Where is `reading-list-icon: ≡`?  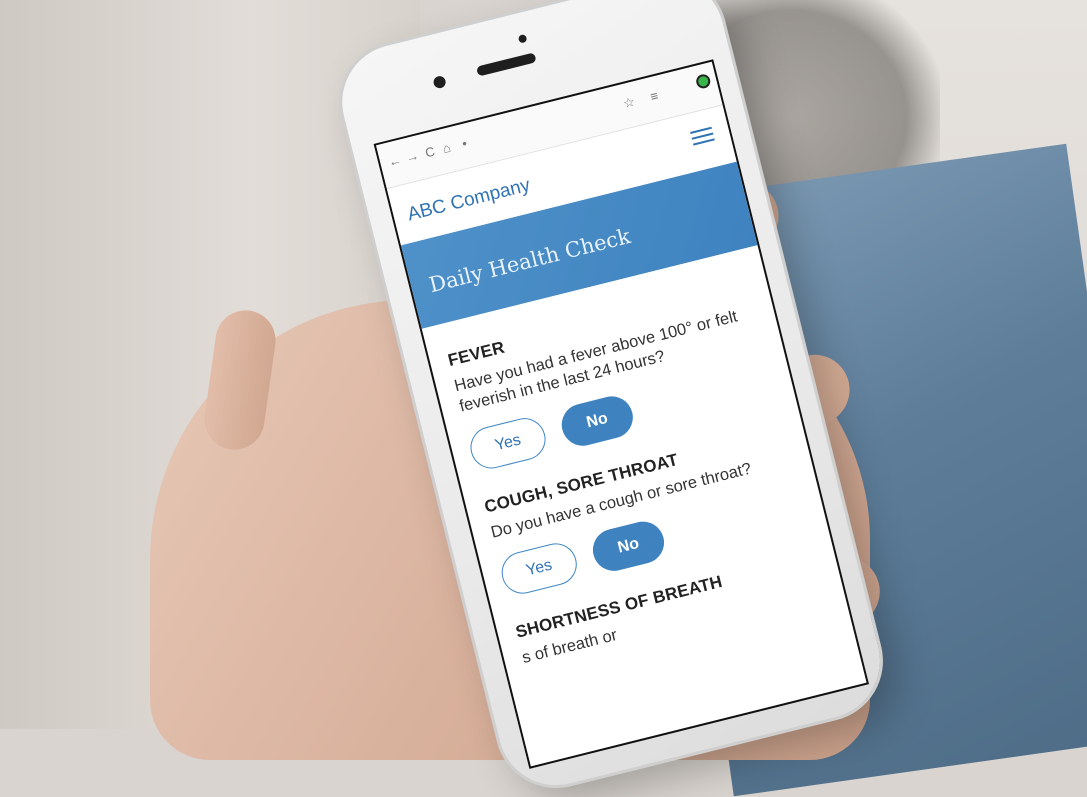
reading-list-icon: ≡ is located at coordinates (654, 96).